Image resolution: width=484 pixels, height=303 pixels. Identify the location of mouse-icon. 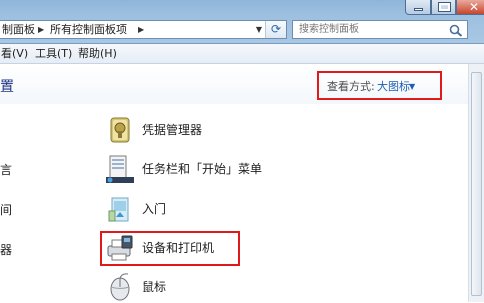
(120, 287).